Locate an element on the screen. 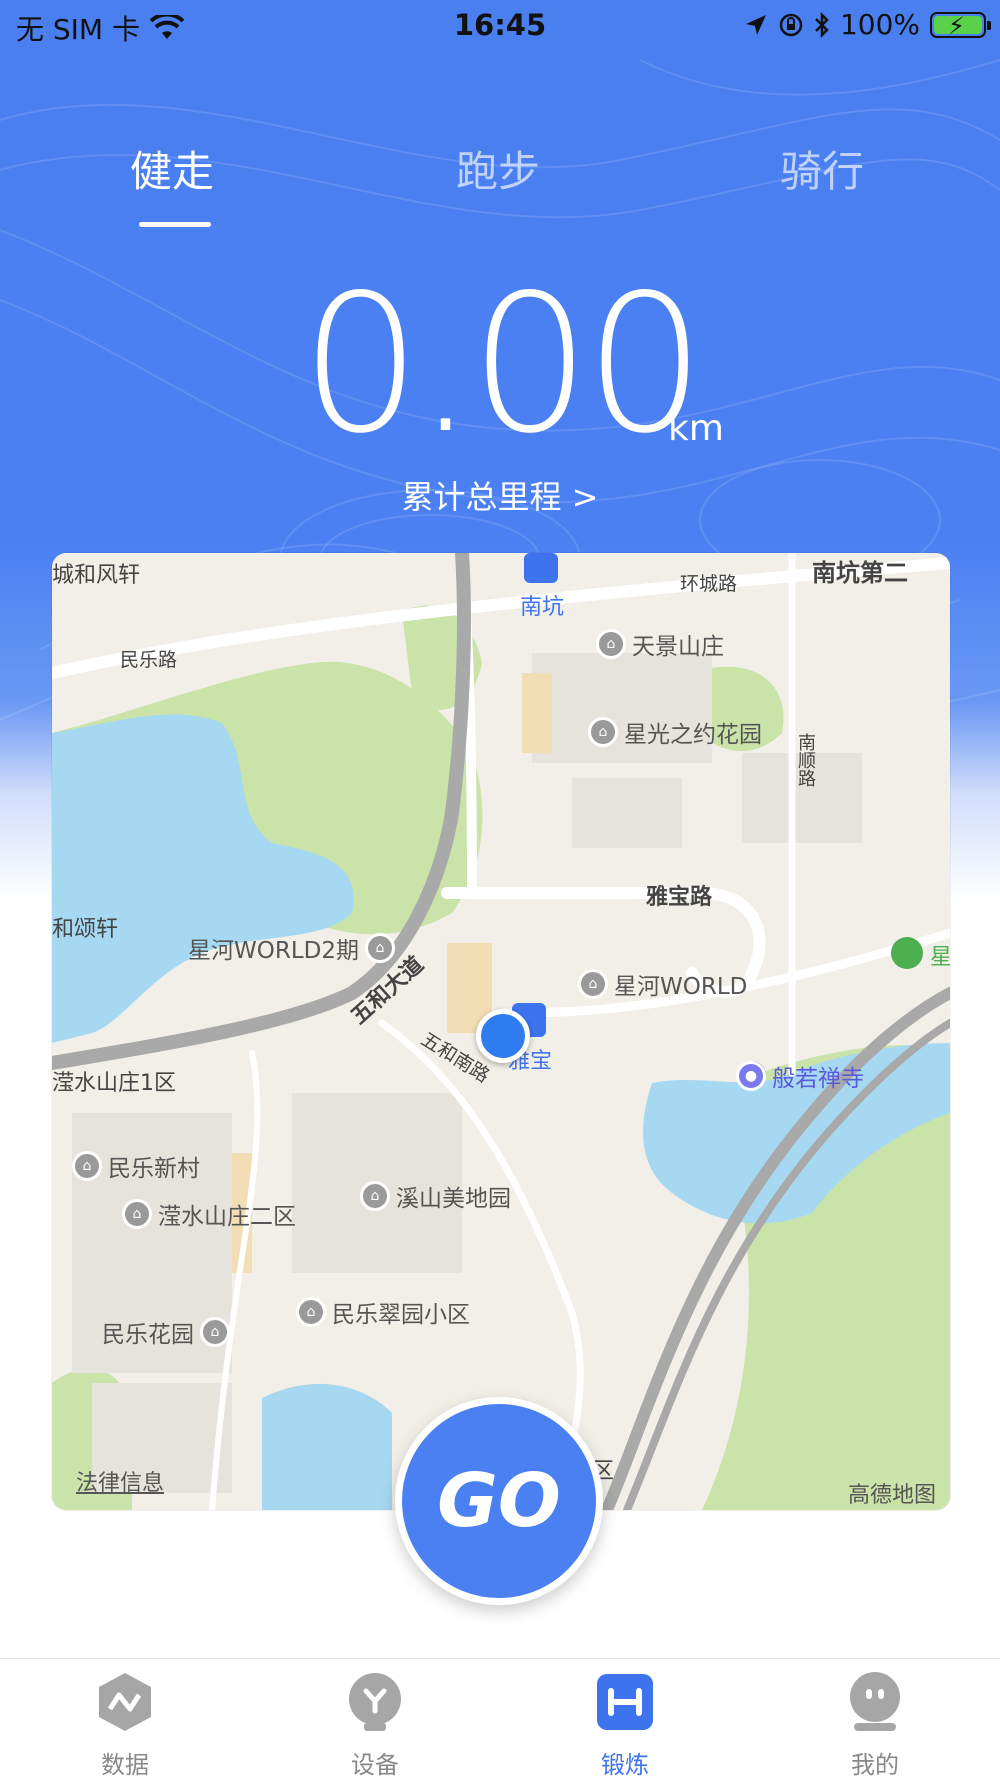 The height and width of the screenshot is (1780, 1000). nav-item-profile: 我的 is located at coordinates (875, 1725).